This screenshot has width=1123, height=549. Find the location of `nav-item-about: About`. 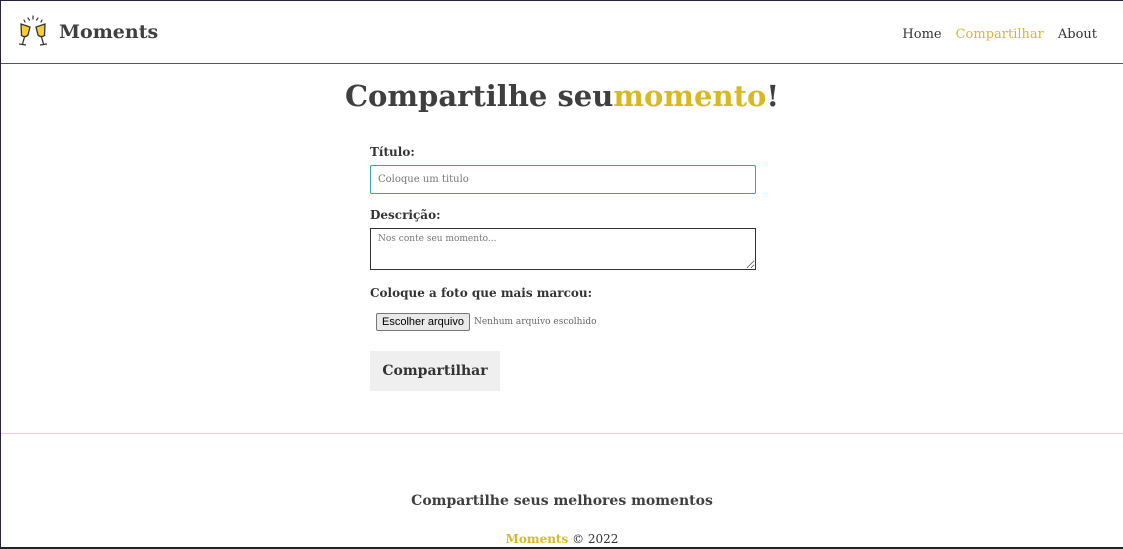

nav-item-about: About is located at coordinates (1077, 32).